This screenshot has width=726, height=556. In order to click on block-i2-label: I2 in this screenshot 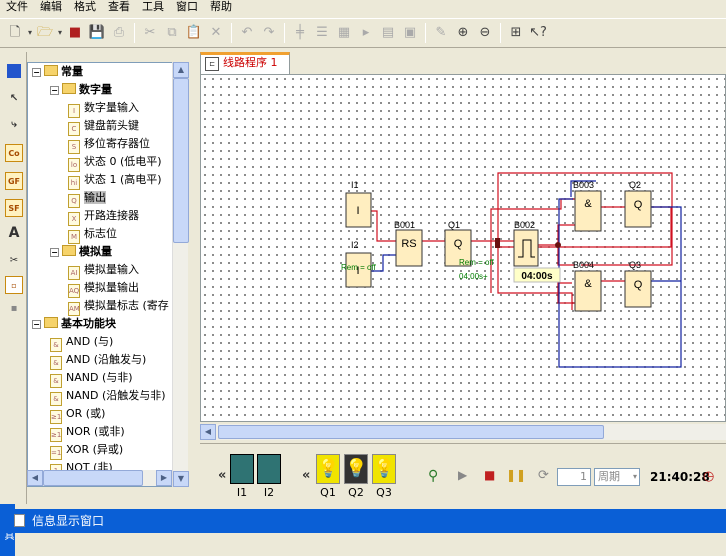, I will do `click(355, 245)`.